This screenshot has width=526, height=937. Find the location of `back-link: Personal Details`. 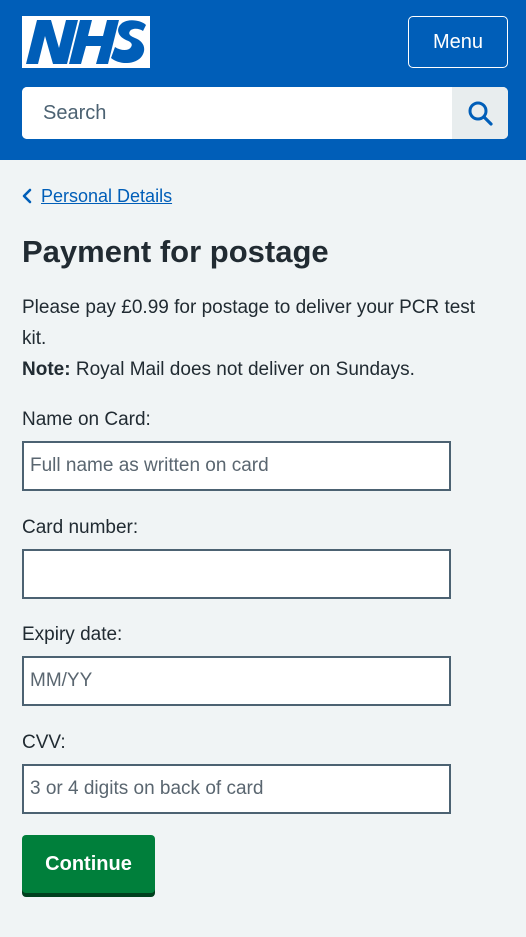

back-link: Personal Details is located at coordinates (97, 196).